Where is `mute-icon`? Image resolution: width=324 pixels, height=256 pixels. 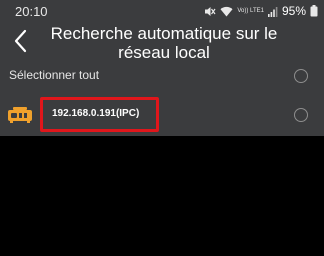
mute-icon is located at coordinates (210, 11).